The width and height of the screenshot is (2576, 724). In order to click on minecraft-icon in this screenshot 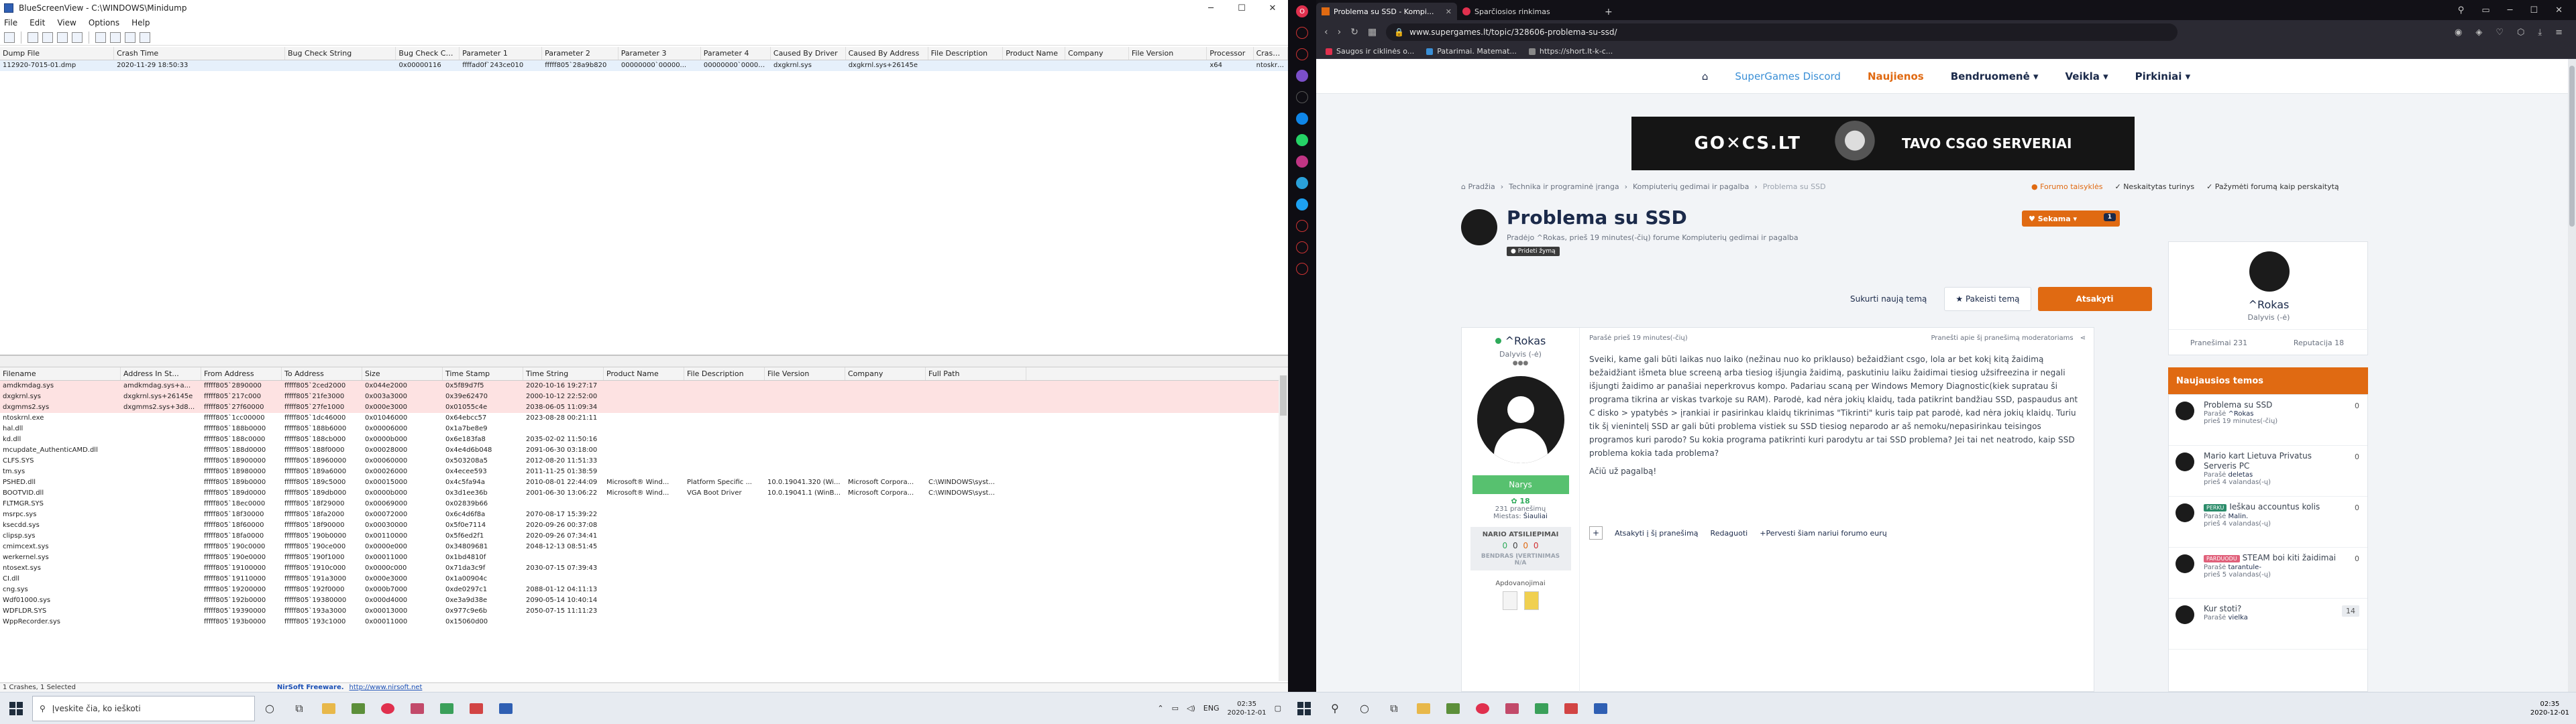, I will do `click(358, 708)`.